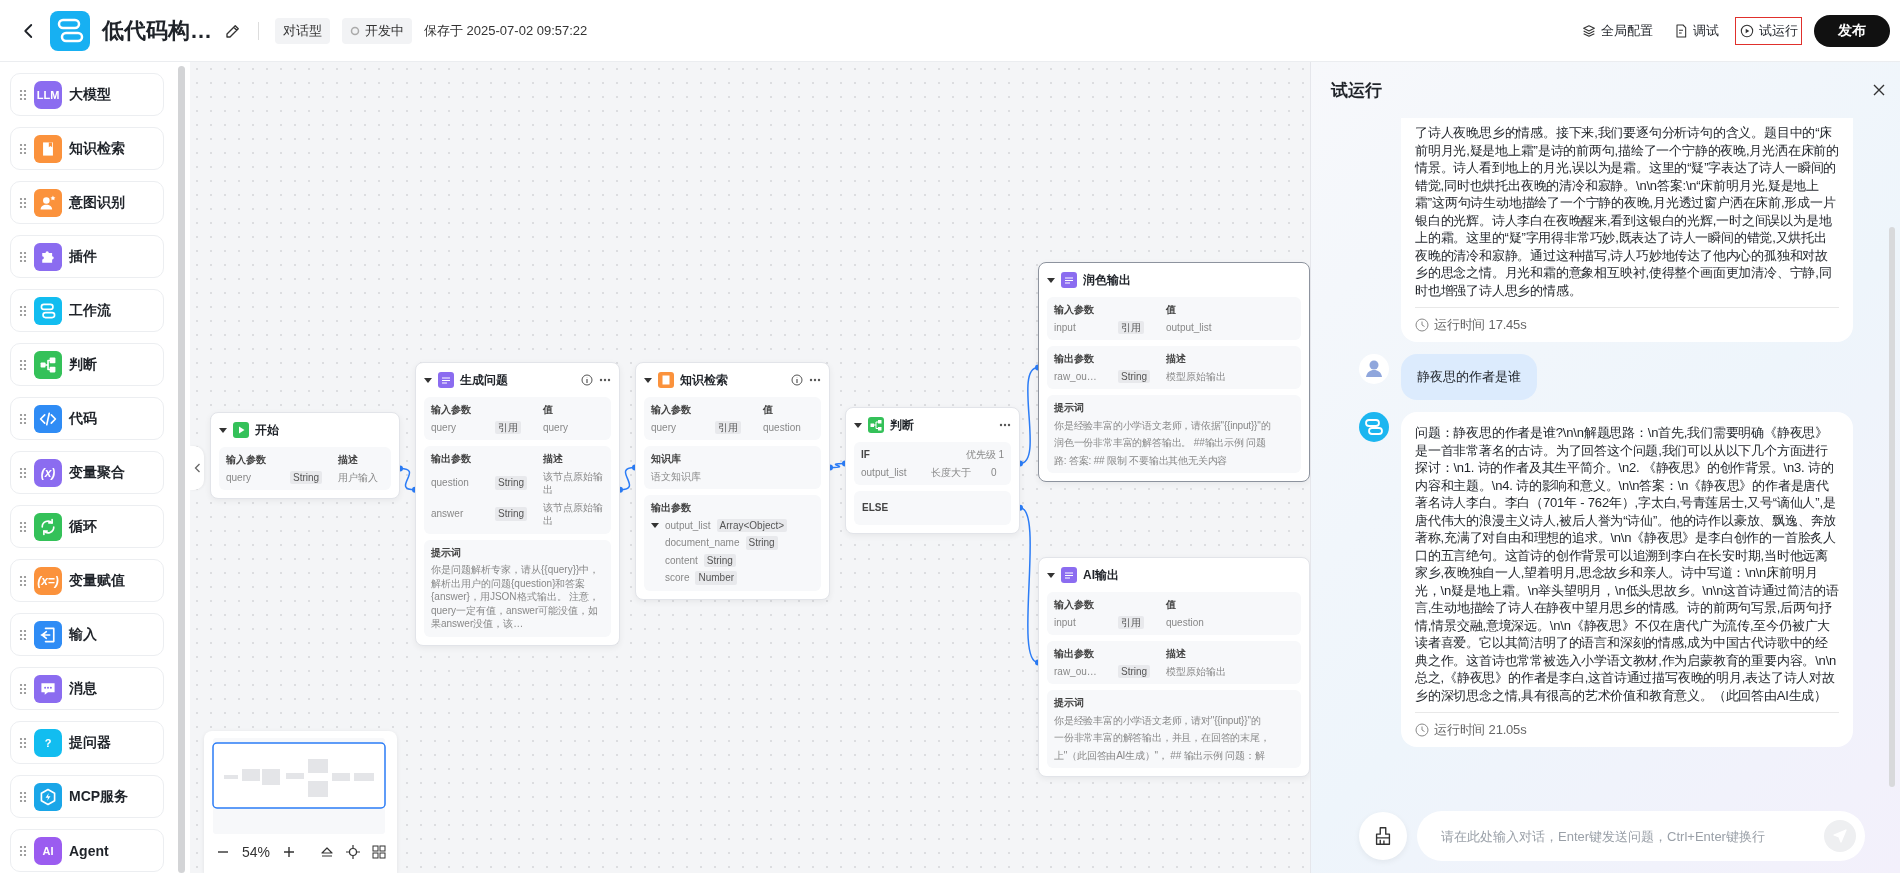  I want to click on bot-avatar-icon, so click(1374, 427).